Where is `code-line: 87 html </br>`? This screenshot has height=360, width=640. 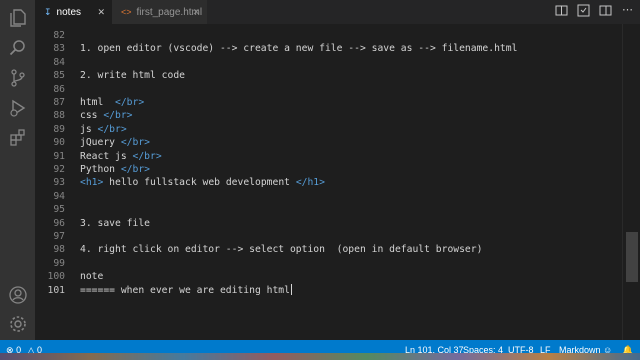 code-line: 87 html </br> is located at coordinates (328, 102).